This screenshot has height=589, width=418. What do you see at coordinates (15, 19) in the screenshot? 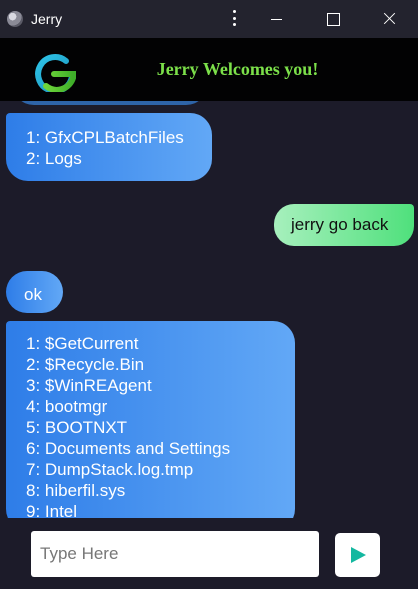
I see `globe-icon` at bounding box center [15, 19].